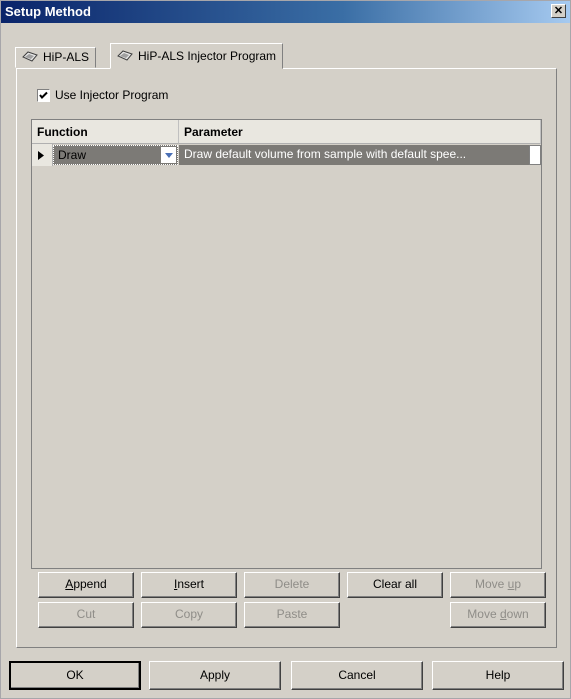  I want to click on dialog-footer: OK Apply Cancel Help, so click(285, 675).